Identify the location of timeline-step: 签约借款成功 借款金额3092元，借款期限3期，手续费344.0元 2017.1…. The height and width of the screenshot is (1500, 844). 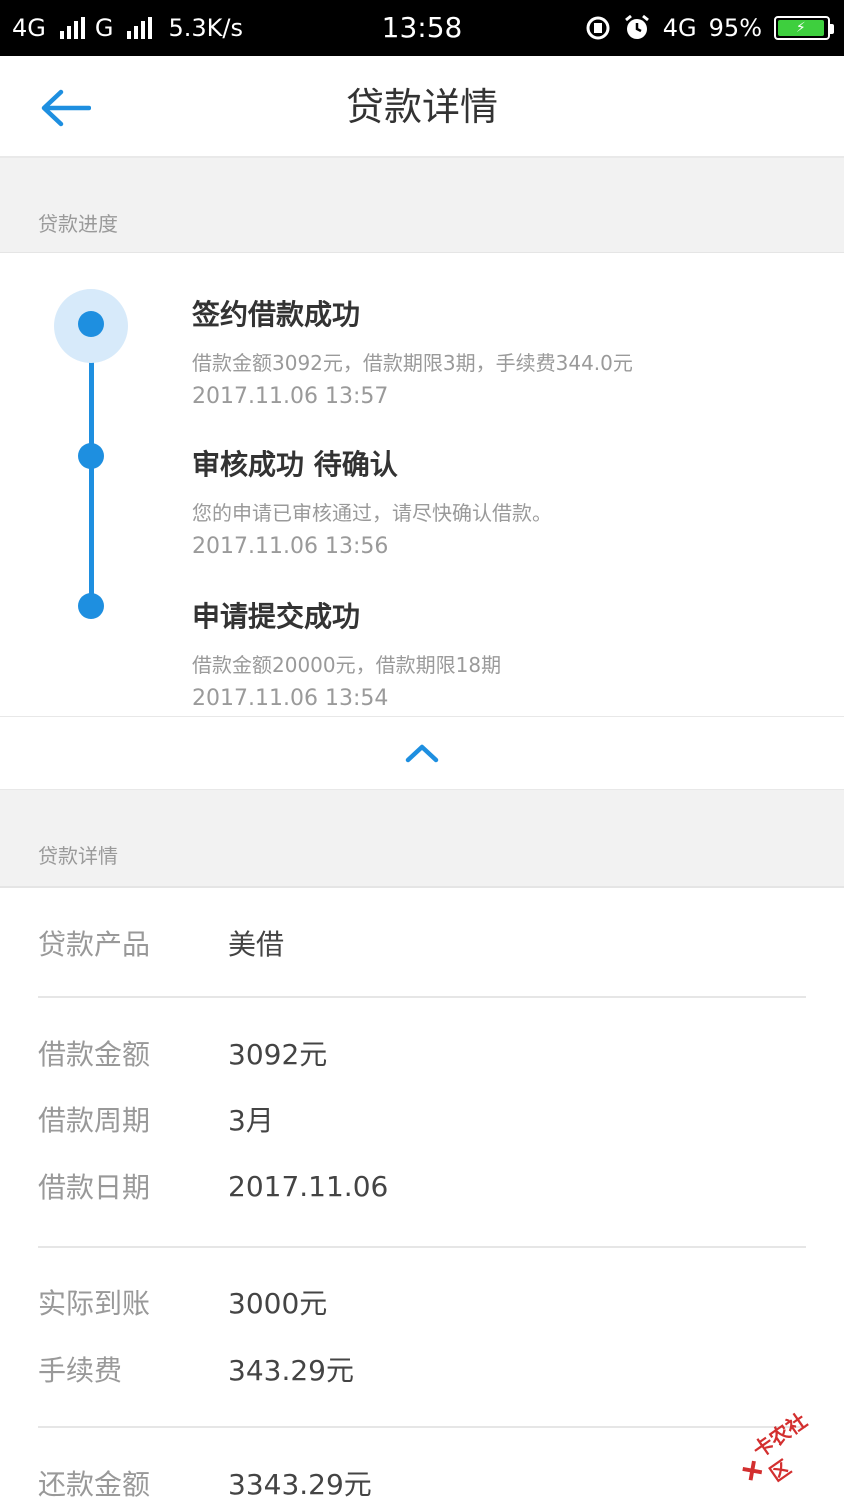
(502, 351).